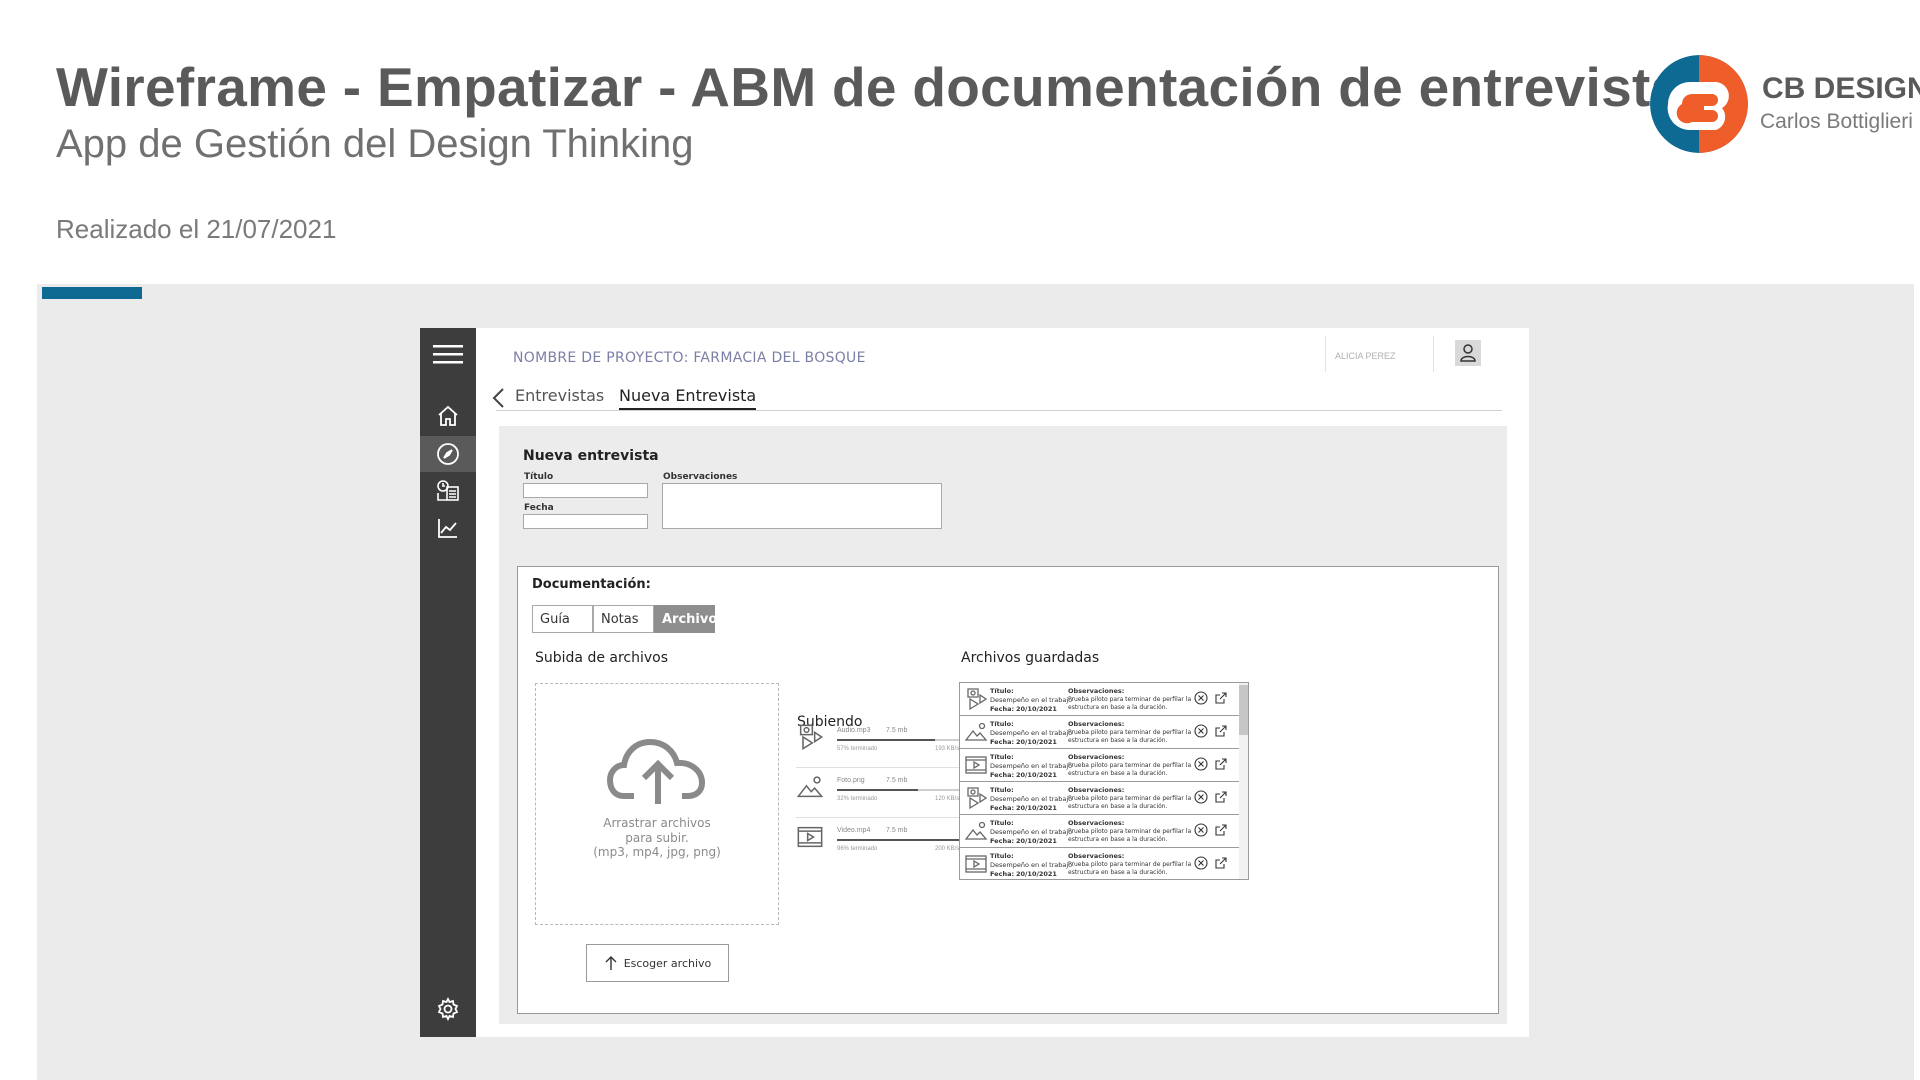 The width and height of the screenshot is (1920, 1080). Describe the element at coordinates (851, 780) in the screenshot. I see `upload-file-name: Foto.png` at that location.